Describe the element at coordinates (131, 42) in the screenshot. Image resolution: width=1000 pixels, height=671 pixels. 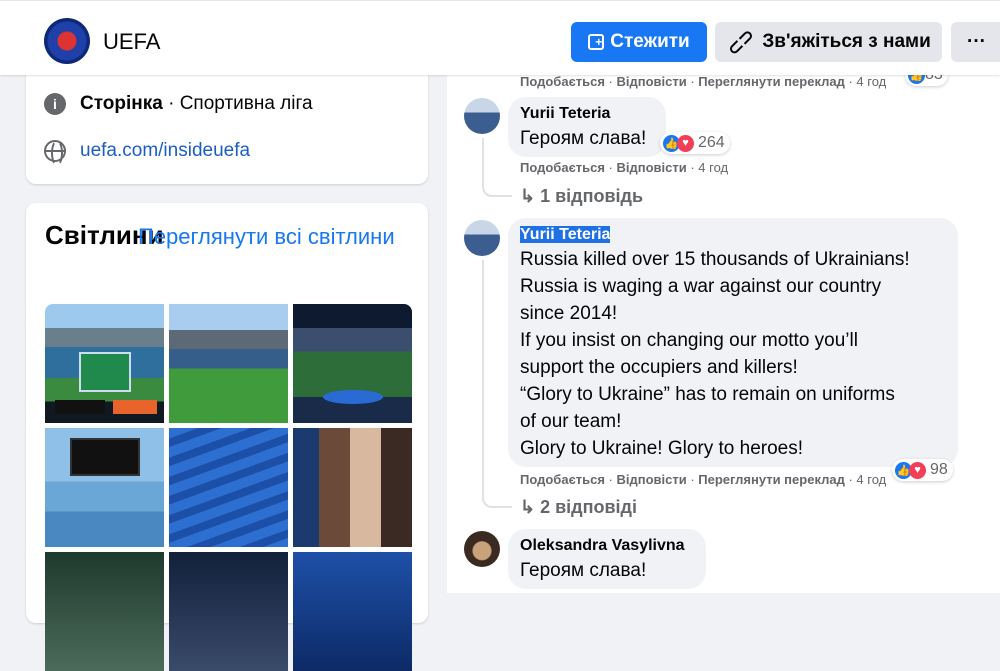
I see `page-name: UEFA` at that location.